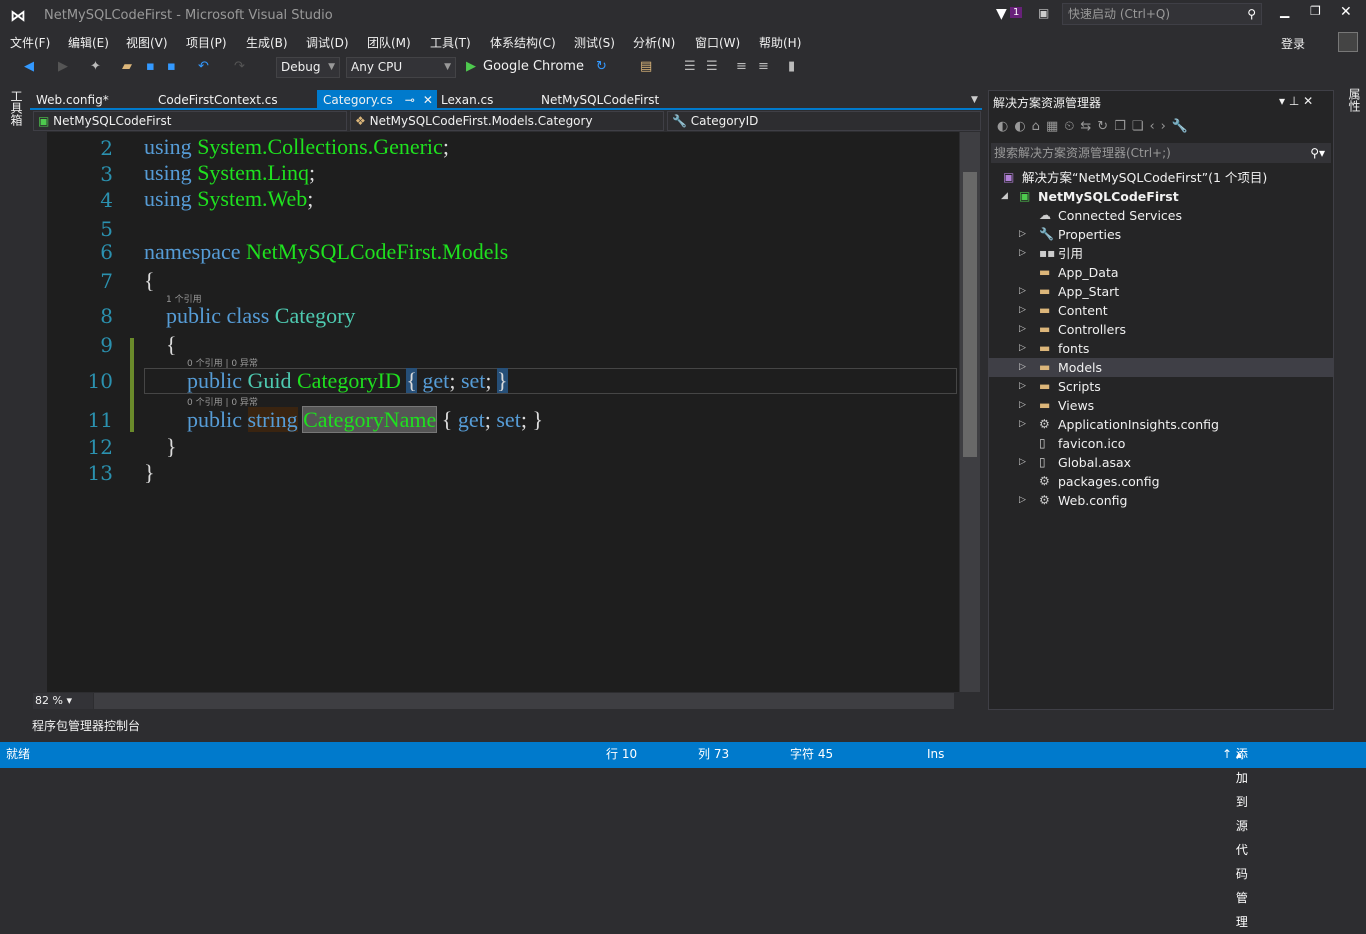 The height and width of the screenshot is (934, 1366). What do you see at coordinates (327, 42) in the screenshot?
I see `menu-debug: 调试(D)` at bounding box center [327, 42].